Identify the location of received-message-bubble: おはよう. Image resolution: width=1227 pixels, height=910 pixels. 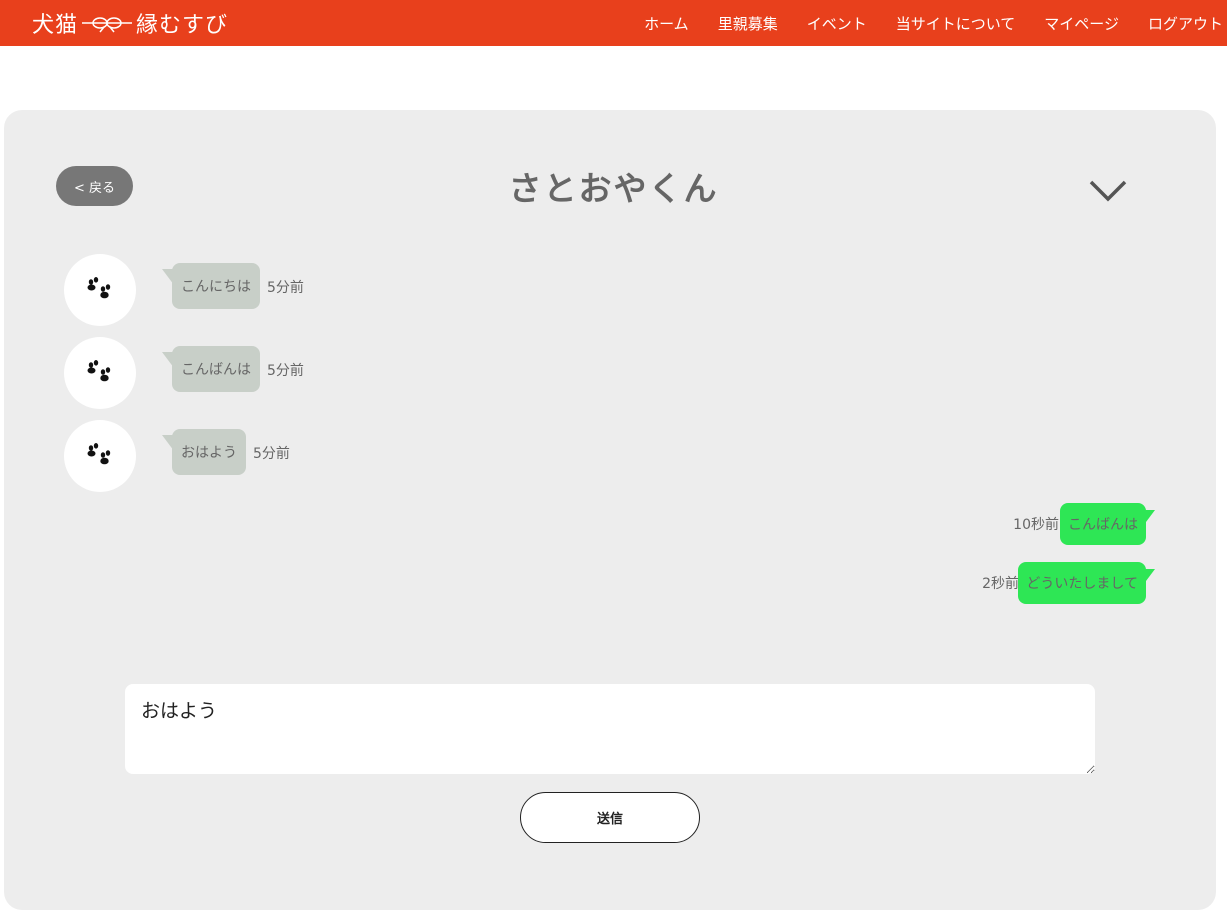
(204, 452).